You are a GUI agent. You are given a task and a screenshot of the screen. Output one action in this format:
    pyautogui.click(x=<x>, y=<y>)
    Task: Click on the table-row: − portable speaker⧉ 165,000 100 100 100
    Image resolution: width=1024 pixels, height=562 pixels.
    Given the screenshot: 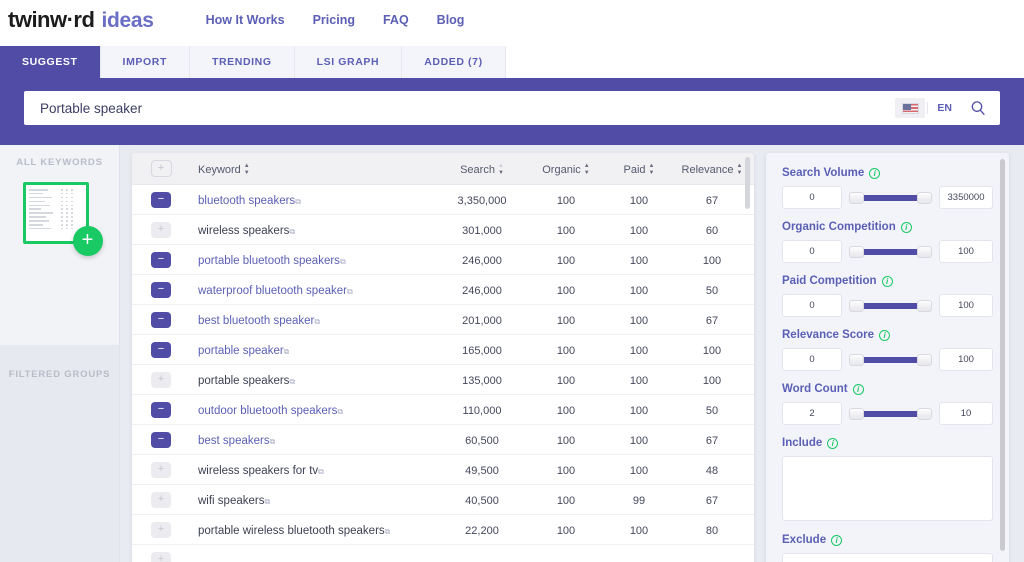 What is the action you would take?
    pyautogui.click(x=443, y=350)
    